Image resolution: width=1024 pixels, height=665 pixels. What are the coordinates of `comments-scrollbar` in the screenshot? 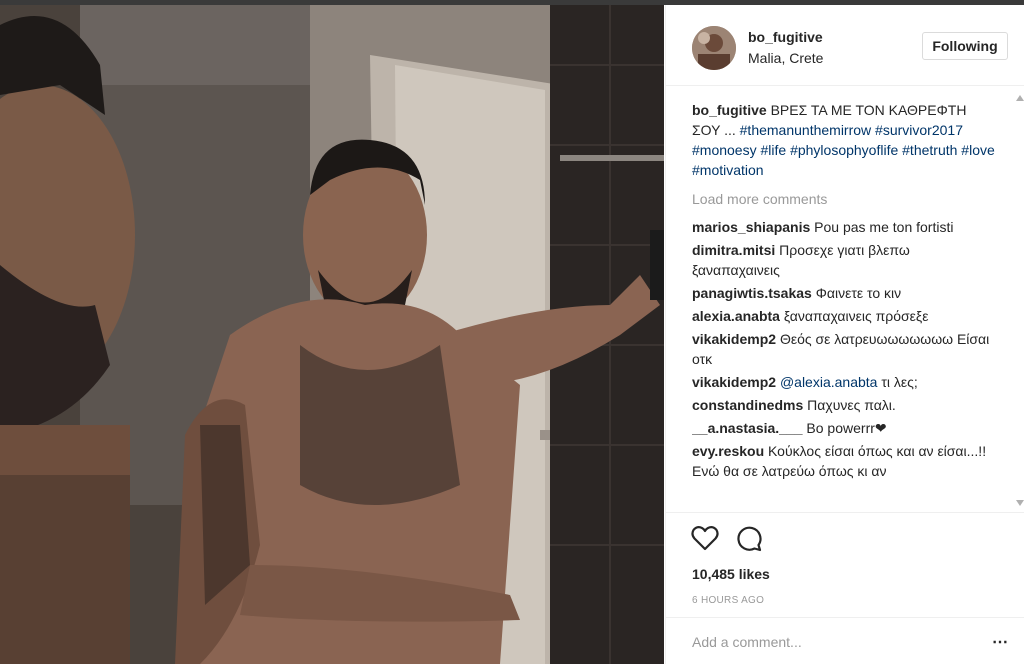 It's located at (1020, 298).